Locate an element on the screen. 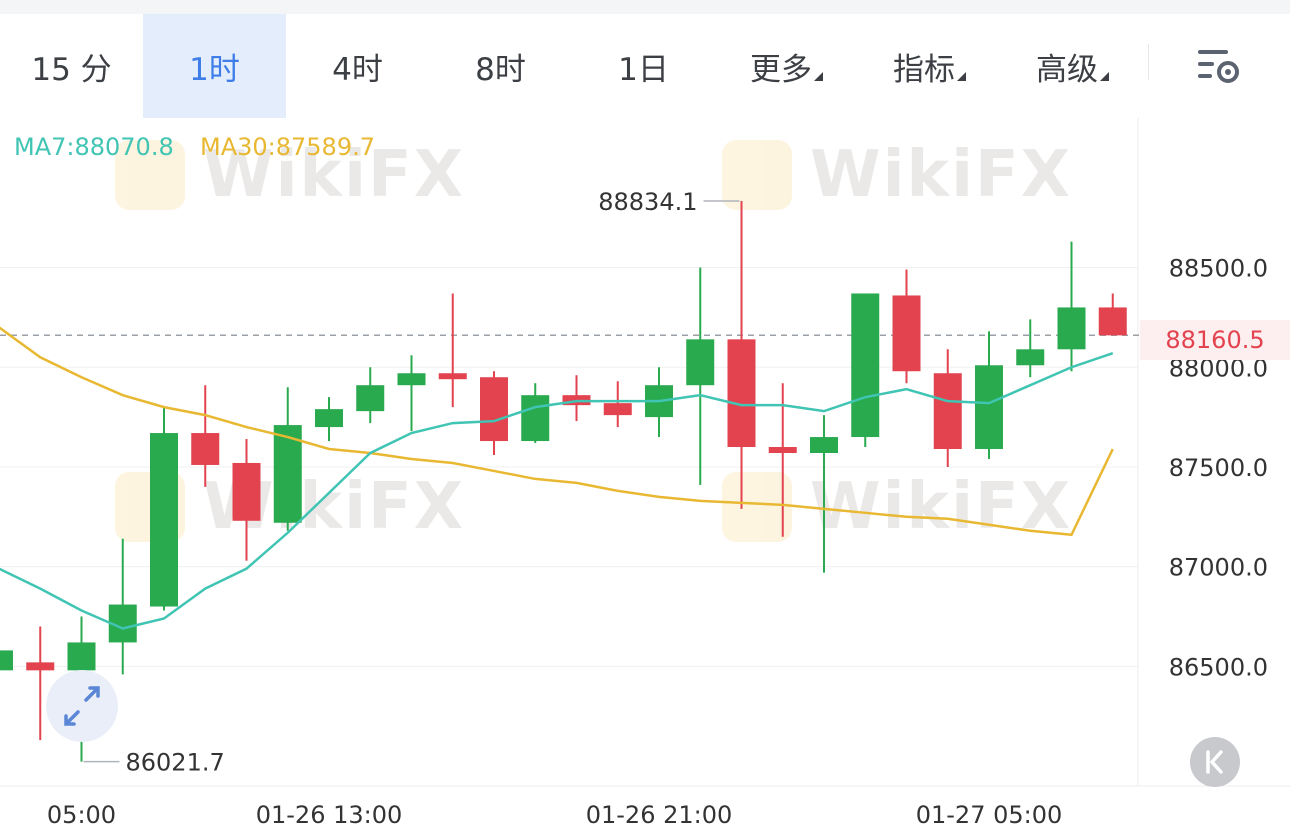 The height and width of the screenshot is (839, 1290). tab-more: 更多 is located at coordinates (786, 66).